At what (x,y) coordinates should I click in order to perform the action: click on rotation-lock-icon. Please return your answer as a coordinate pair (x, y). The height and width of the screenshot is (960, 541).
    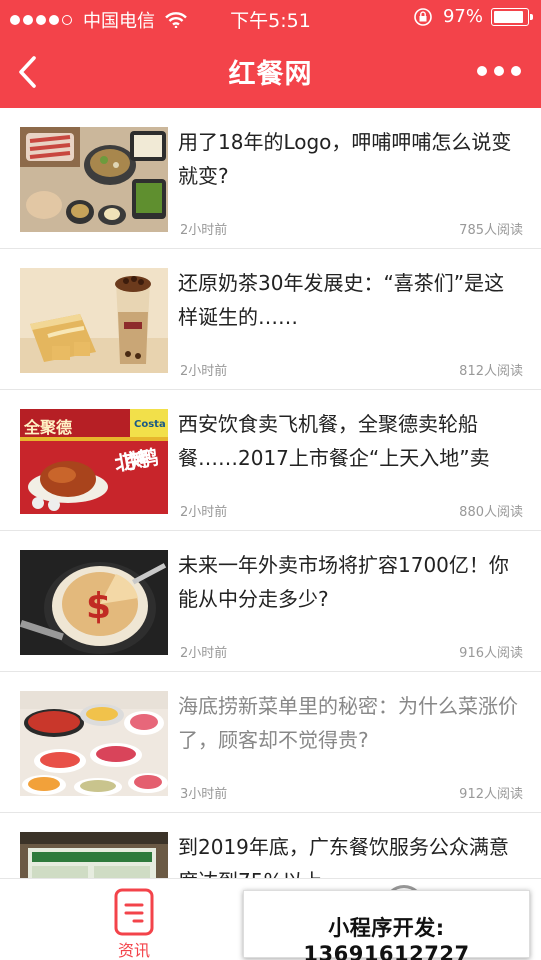
    Looking at the image, I should click on (423, 16).